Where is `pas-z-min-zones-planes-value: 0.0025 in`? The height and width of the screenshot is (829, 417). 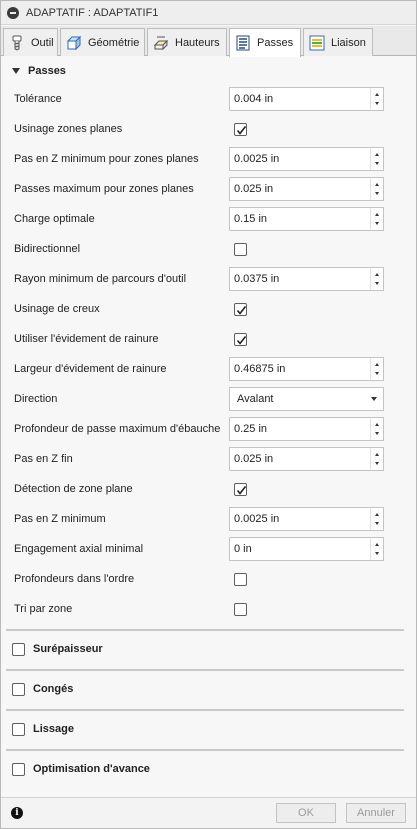 pas-z-min-zones-planes-value: 0.0025 in is located at coordinates (257, 159).